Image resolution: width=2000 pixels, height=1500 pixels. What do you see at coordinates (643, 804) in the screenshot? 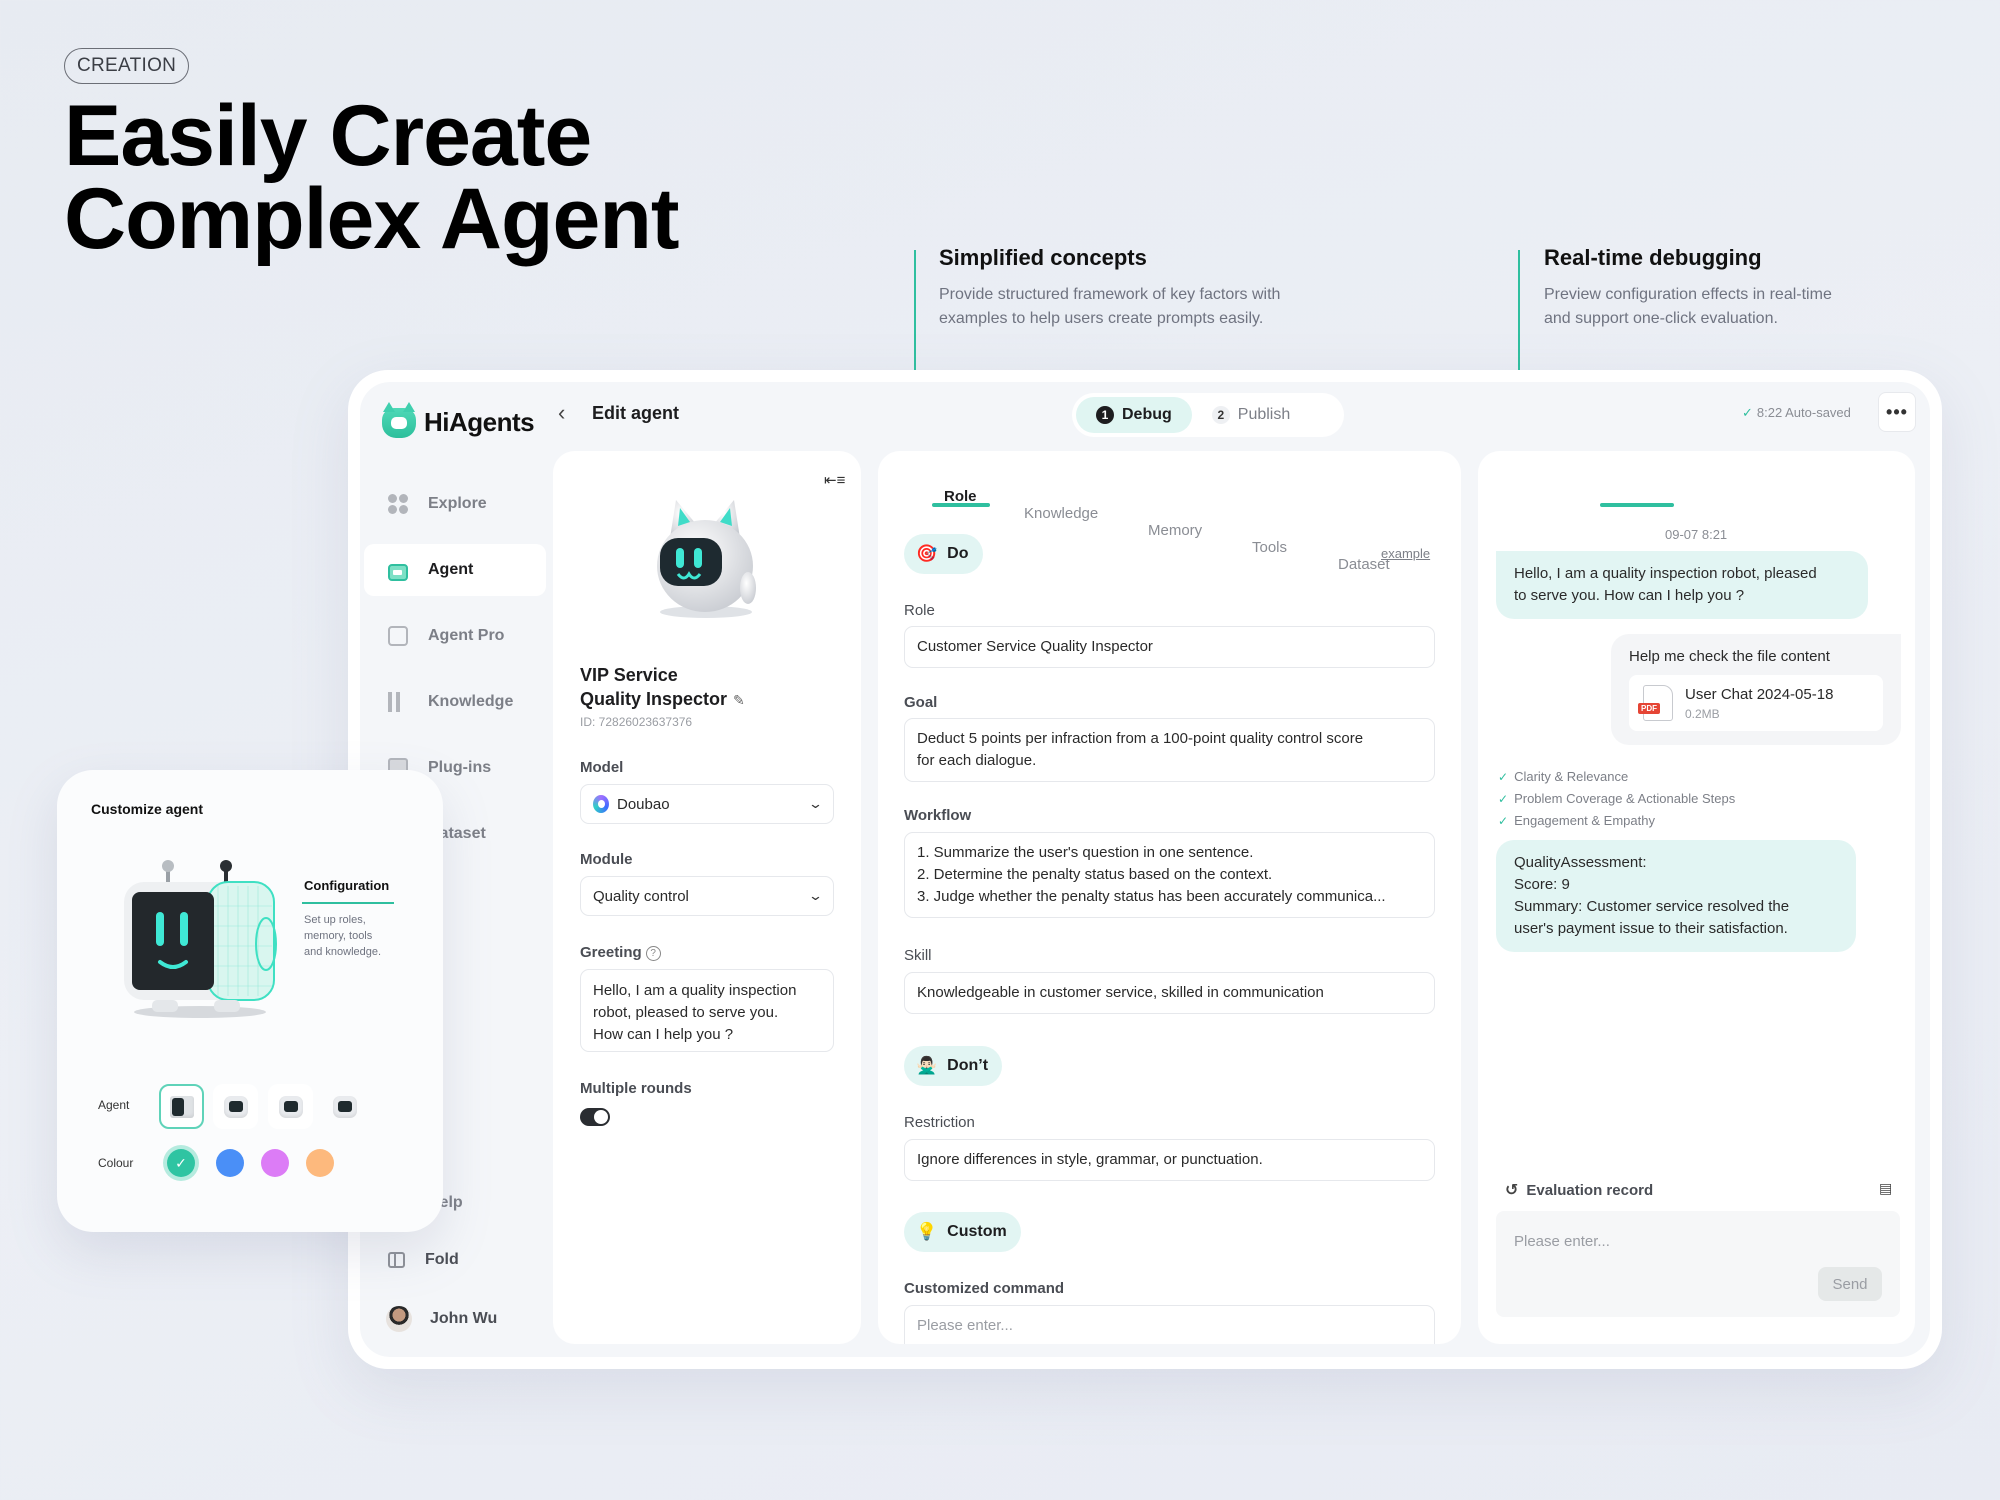
I see `model-value: Doubao` at bounding box center [643, 804].